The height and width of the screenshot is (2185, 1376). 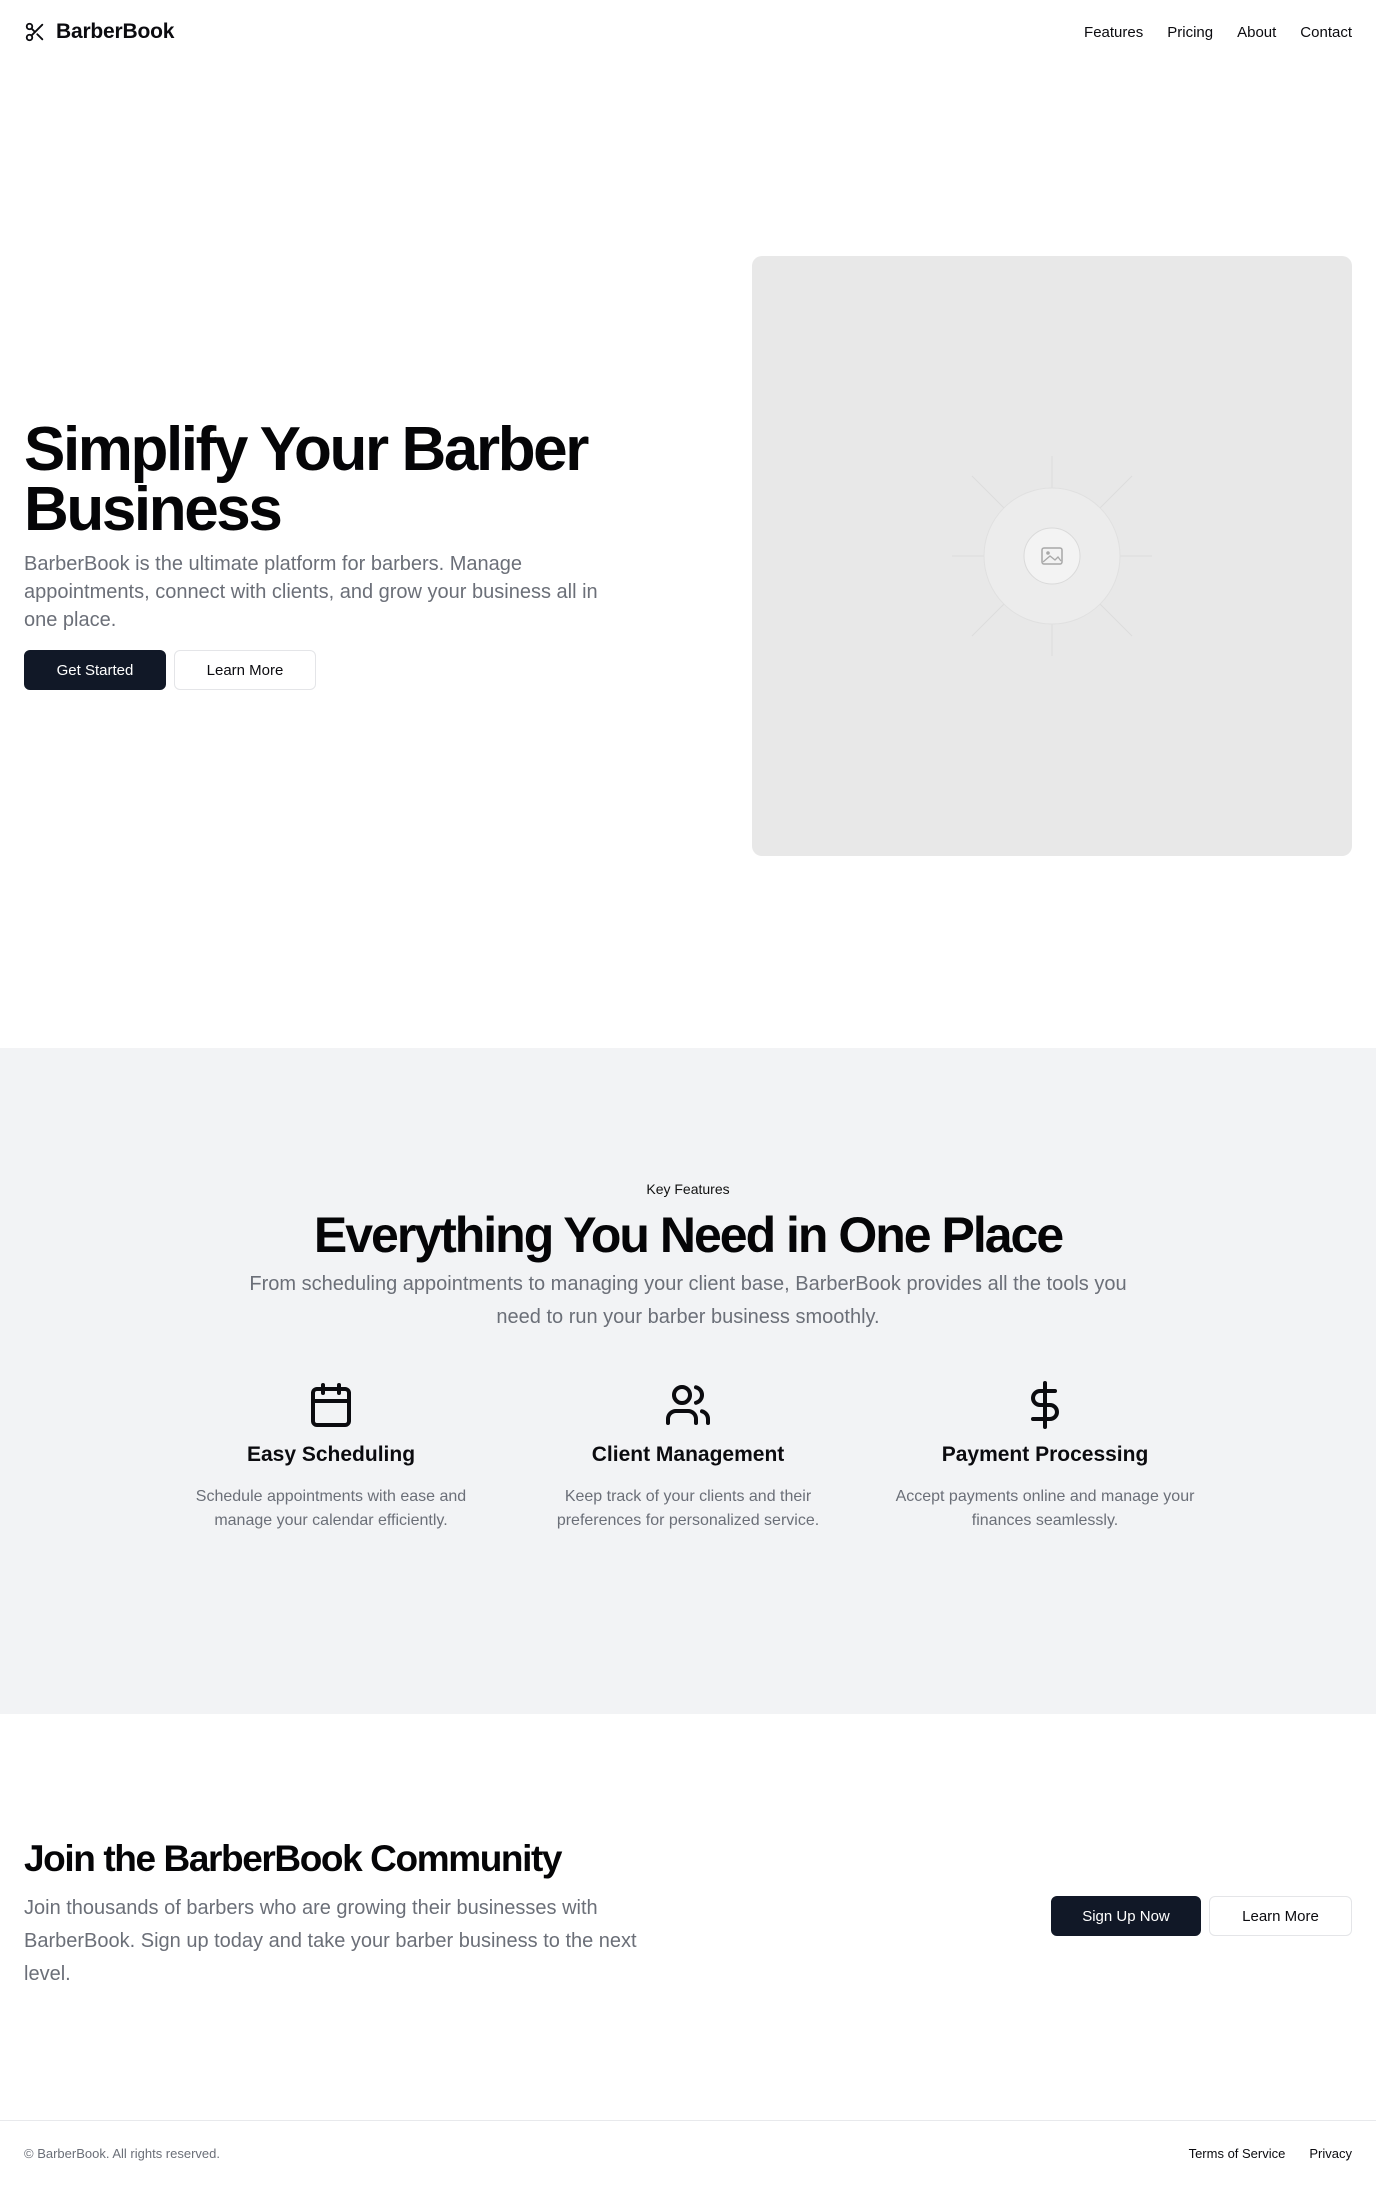 I want to click on dollar-icon, so click(x=1045, y=1405).